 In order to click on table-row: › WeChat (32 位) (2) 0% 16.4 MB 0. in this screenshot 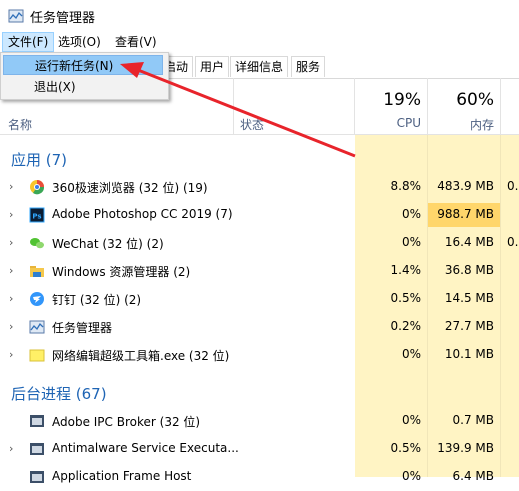, I will do `click(259, 243)`.